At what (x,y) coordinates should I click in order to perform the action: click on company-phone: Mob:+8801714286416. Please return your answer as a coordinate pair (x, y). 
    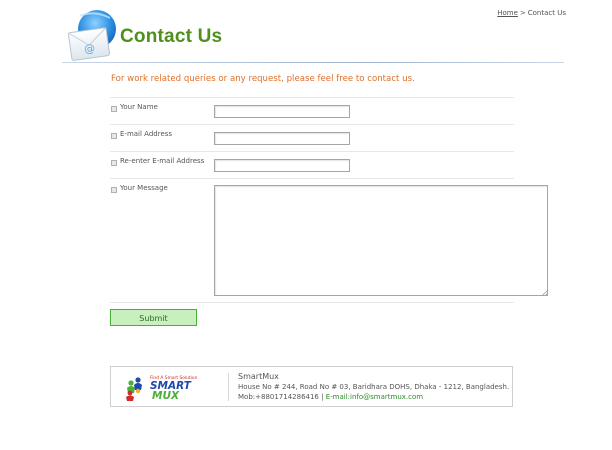
    Looking at the image, I should click on (278, 397).